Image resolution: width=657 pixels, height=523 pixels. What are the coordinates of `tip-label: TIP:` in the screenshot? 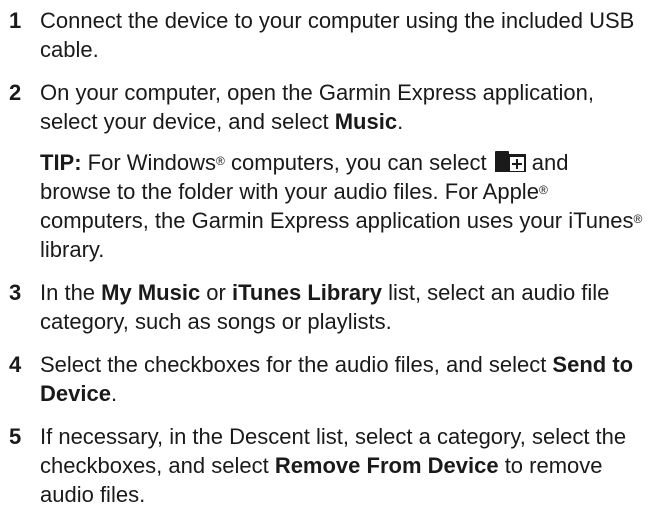 It's located at (61, 162).